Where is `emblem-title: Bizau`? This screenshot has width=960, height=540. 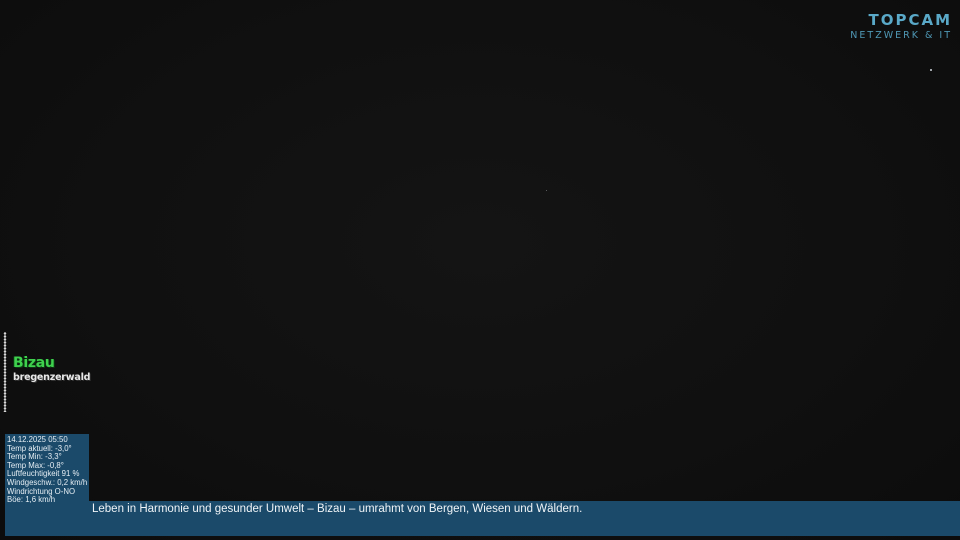 emblem-title: Bizau is located at coordinates (34, 363).